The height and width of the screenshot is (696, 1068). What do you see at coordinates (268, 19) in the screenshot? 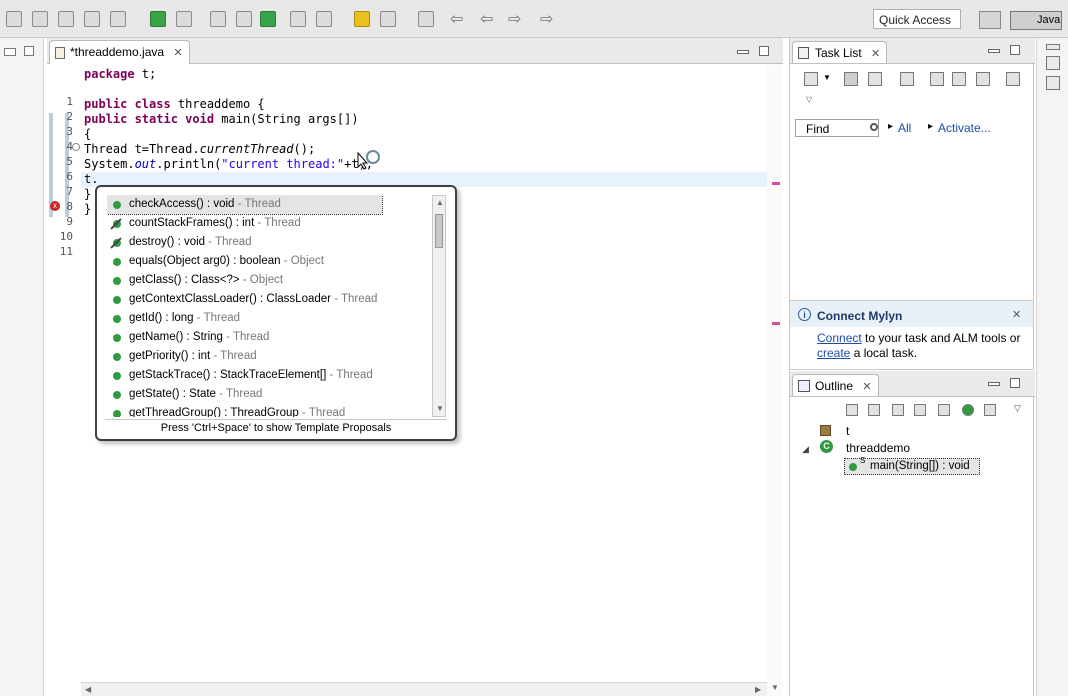
I see `new-class-icon` at bounding box center [268, 19].